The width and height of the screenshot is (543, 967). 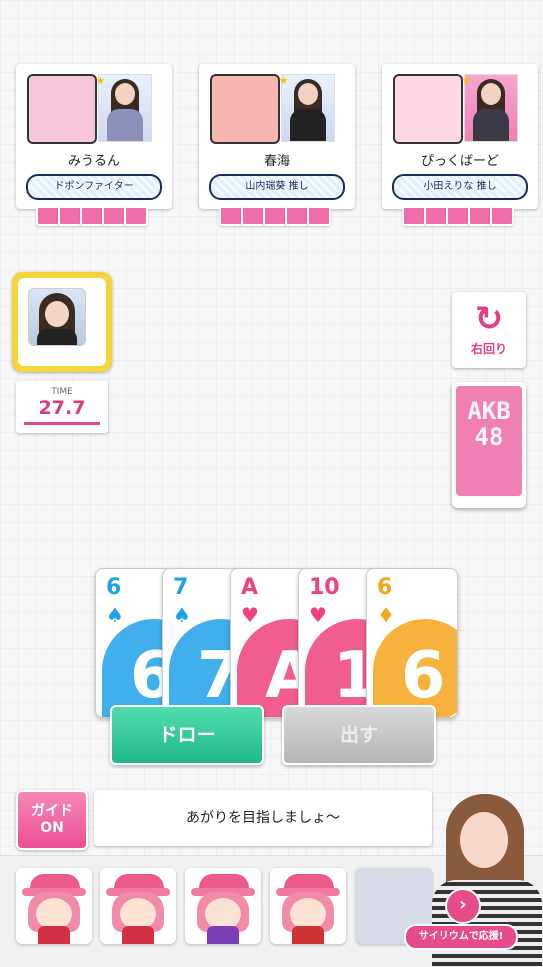 I want to click on rotation-direction-button: ↻ 右回り, so click(x=489, y=330).